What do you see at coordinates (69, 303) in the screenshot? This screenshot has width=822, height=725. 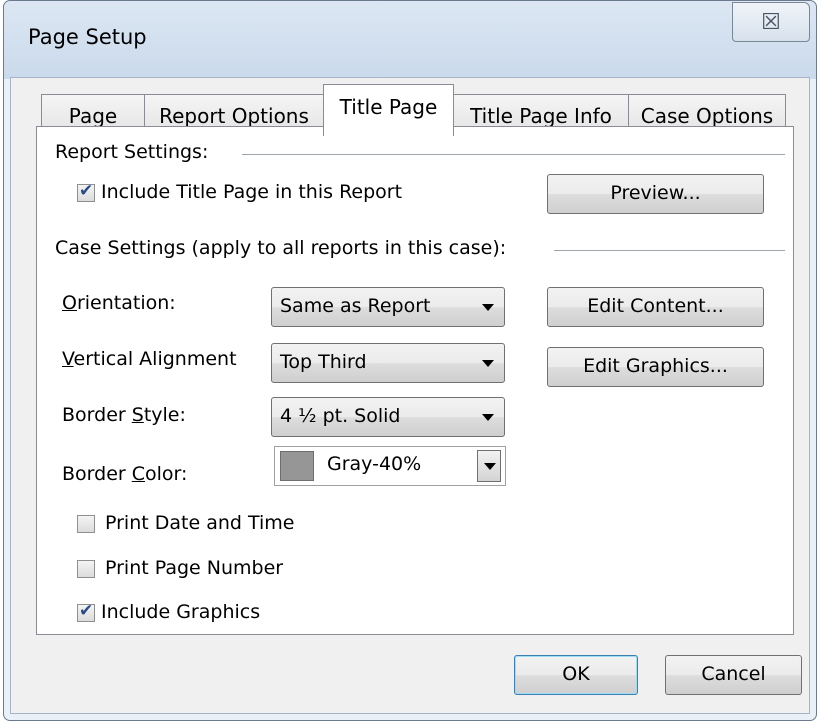 I see `orientation-accel: O` at bounding box center [69, 303].